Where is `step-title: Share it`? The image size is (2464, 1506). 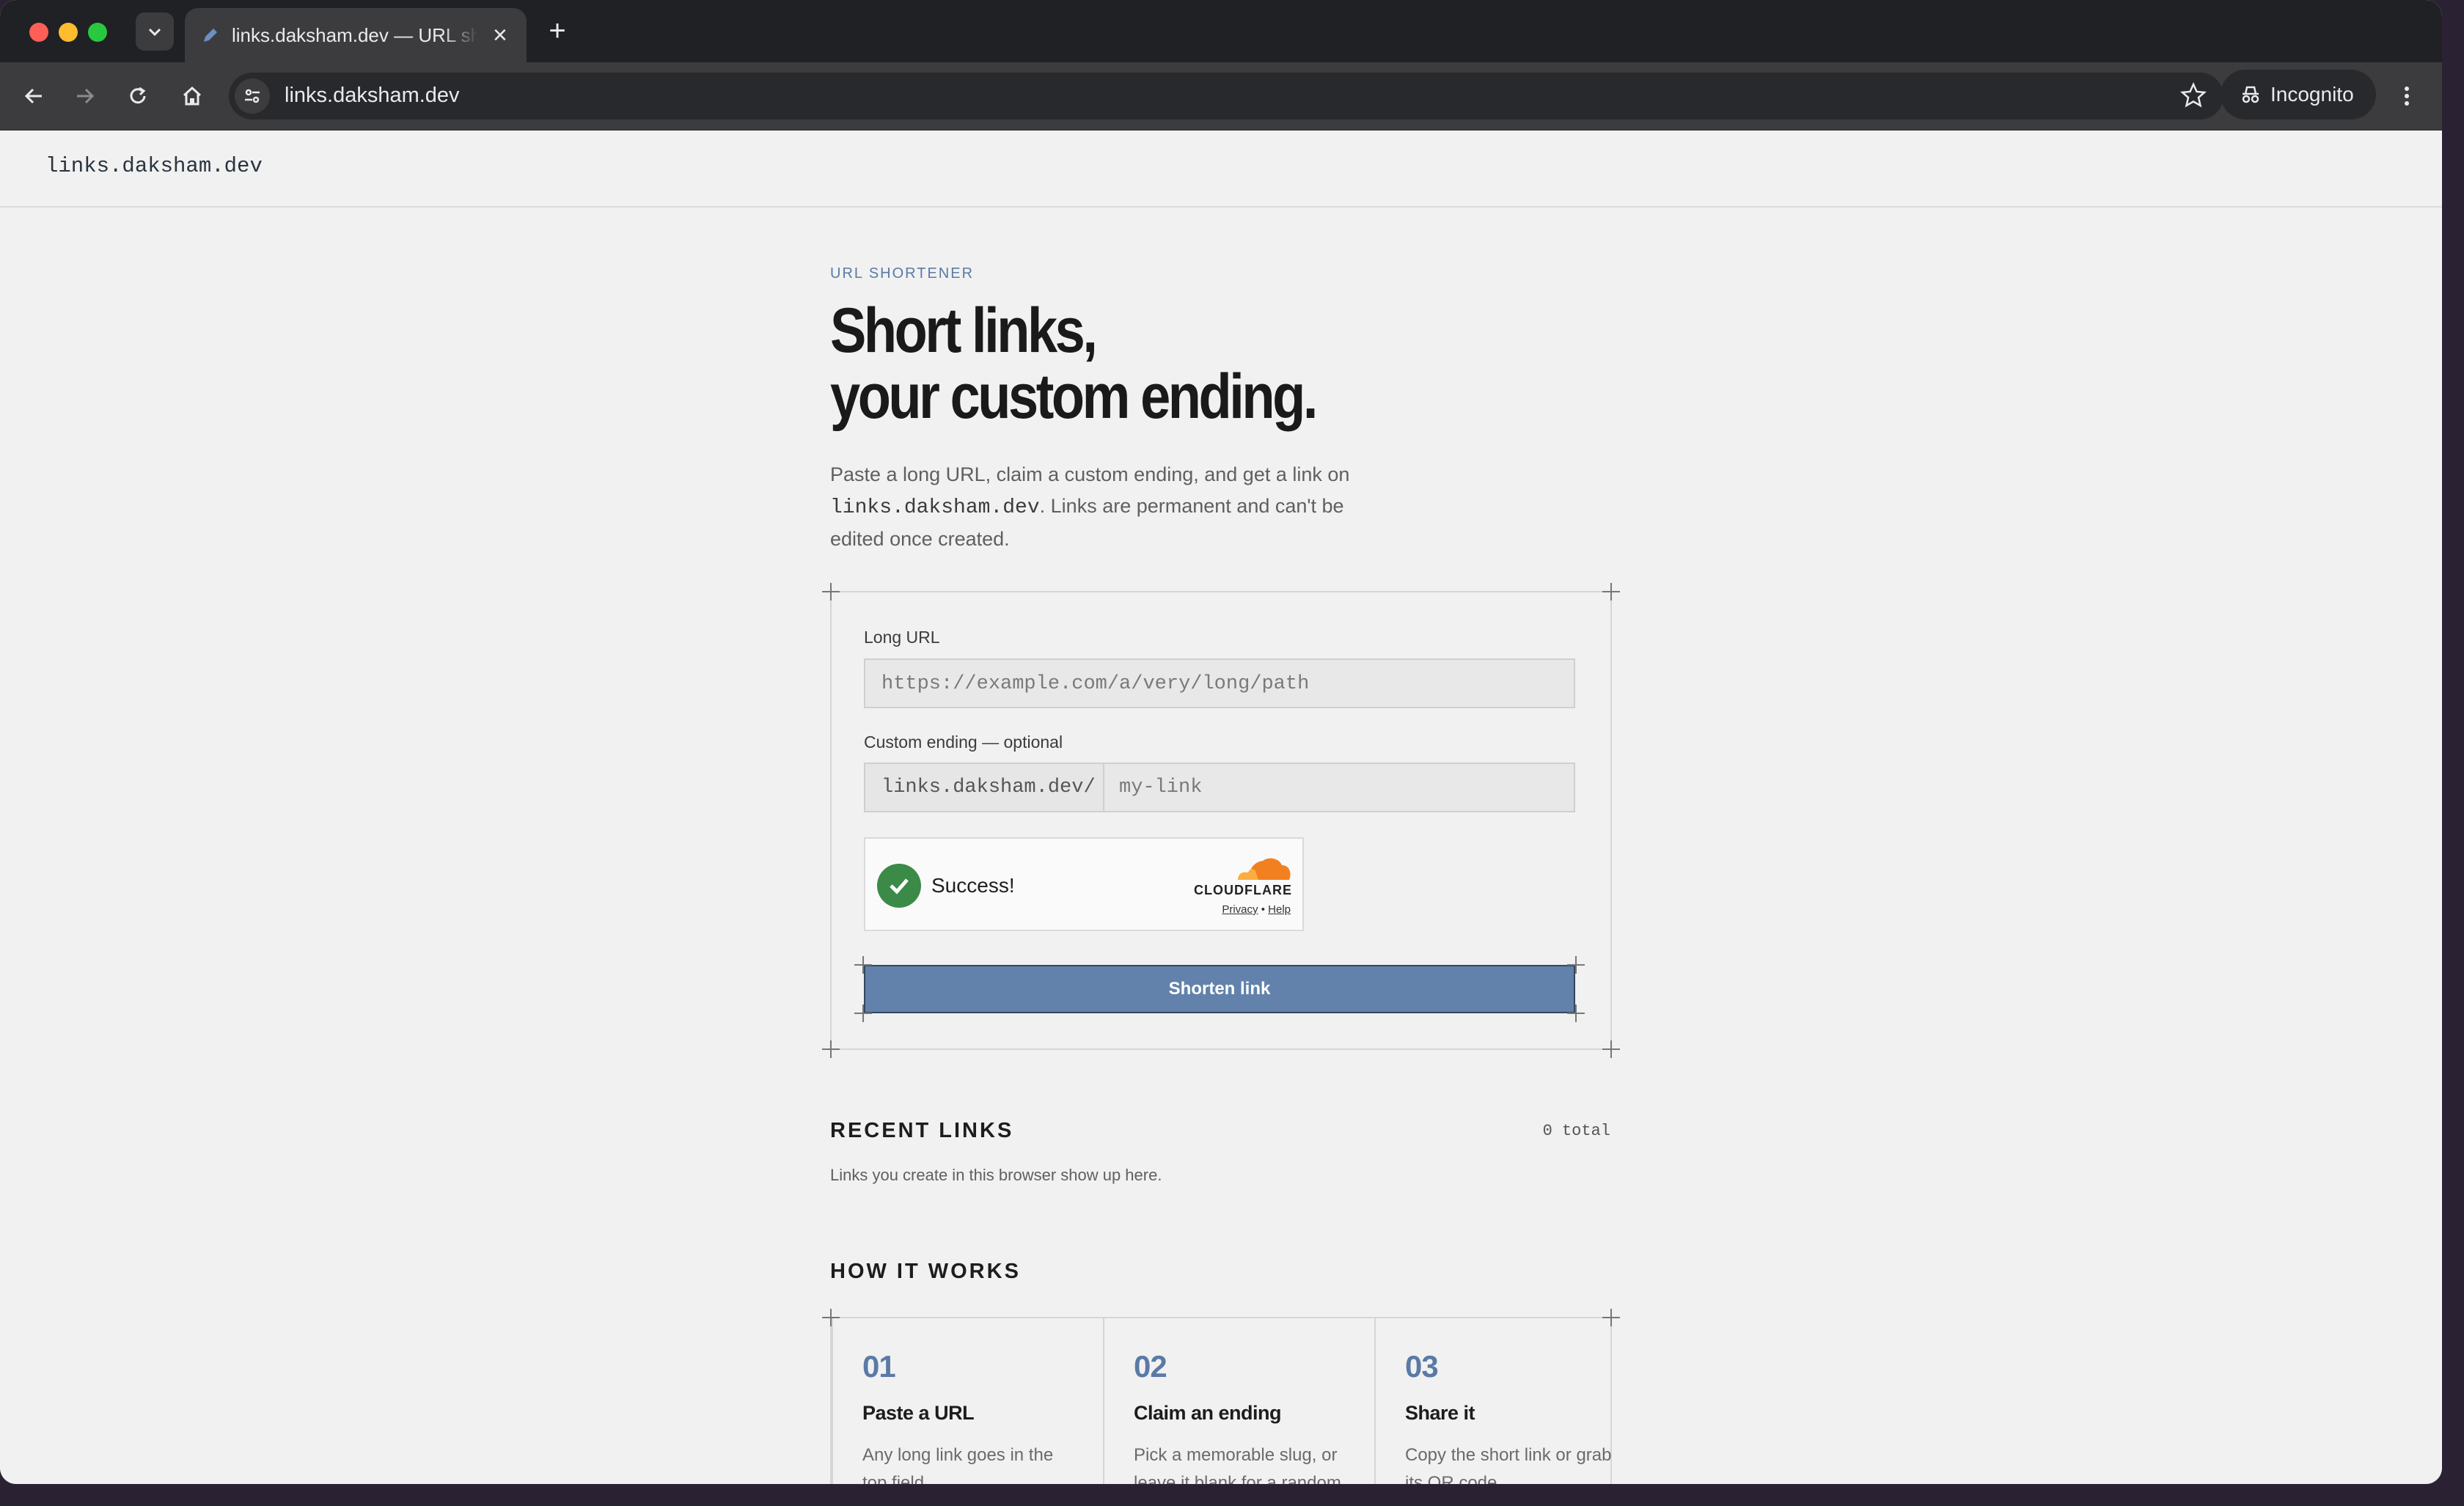
step-title: Share it is located at coordinates (1440, 1413).